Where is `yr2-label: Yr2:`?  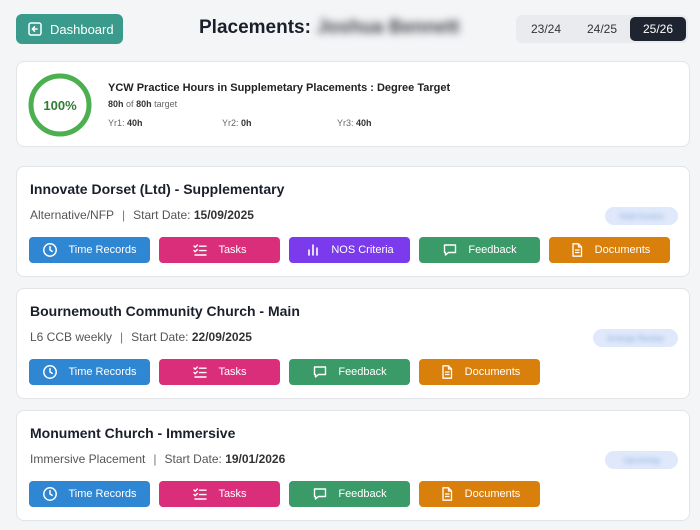
yr2-label: Yr2: is located at coordinates (230, 123).